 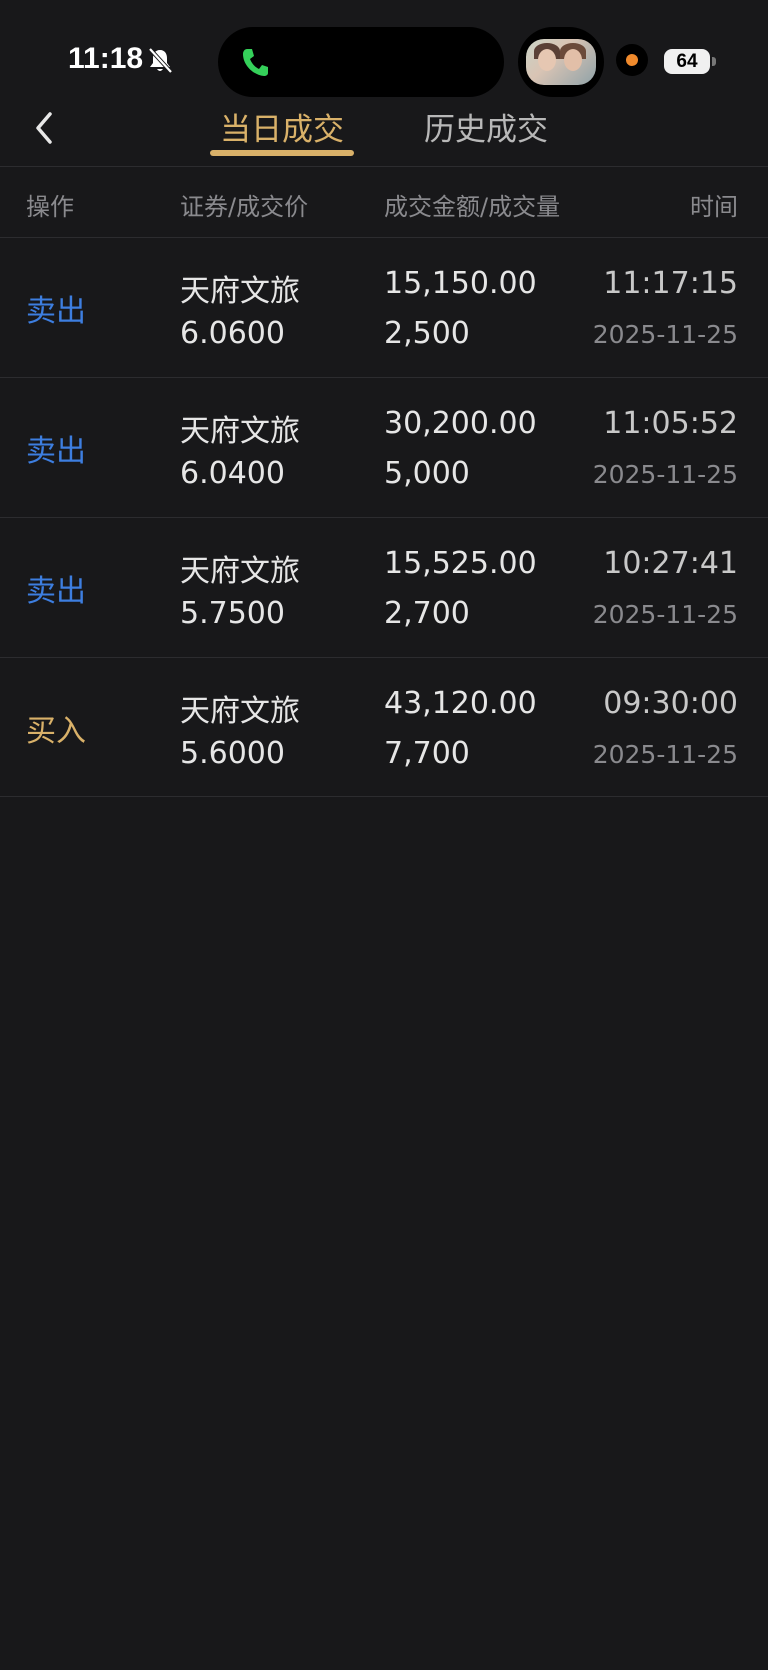 What do you see at coordinates (384, 133) in the screenshot?
I see `top-nav: 当日成交 历史成交` at bounding box center [384, 133].